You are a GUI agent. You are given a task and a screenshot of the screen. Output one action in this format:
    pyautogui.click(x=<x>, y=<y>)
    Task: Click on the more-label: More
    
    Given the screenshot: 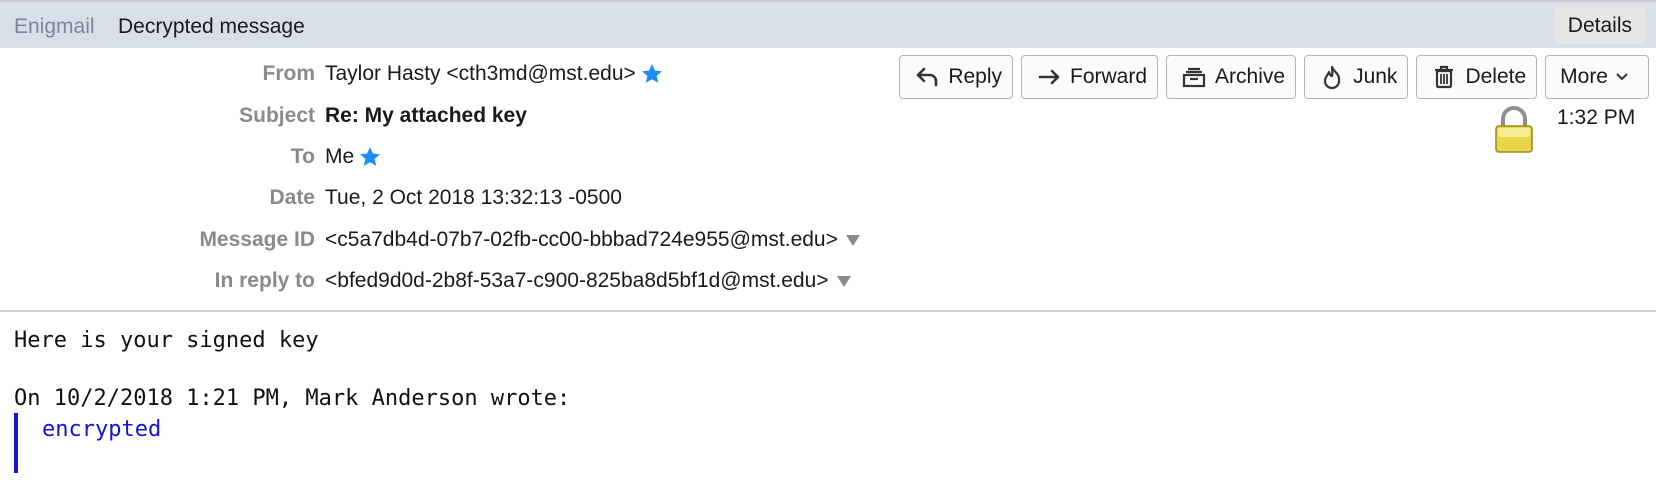 What is the action you would take?
    pyautogui.click(x=1584, y=76)
    